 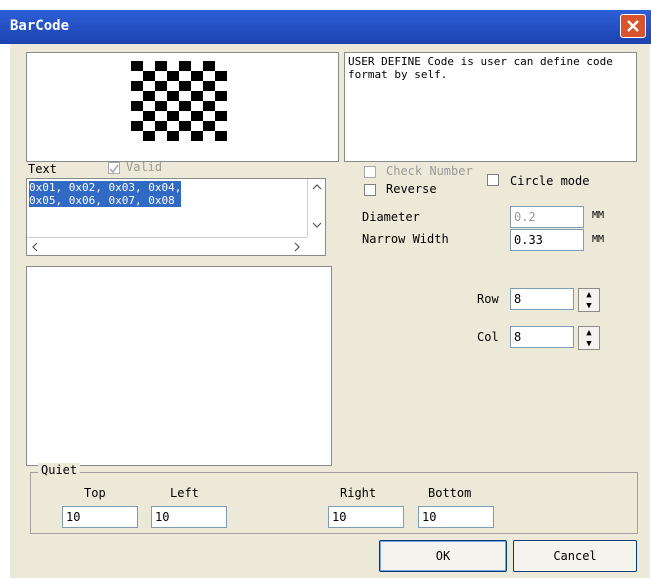 What do you see at coordinates (598, 239) in the screenshot?
I see `narrow-width-unit: MM` at bounding box center [598, 239].